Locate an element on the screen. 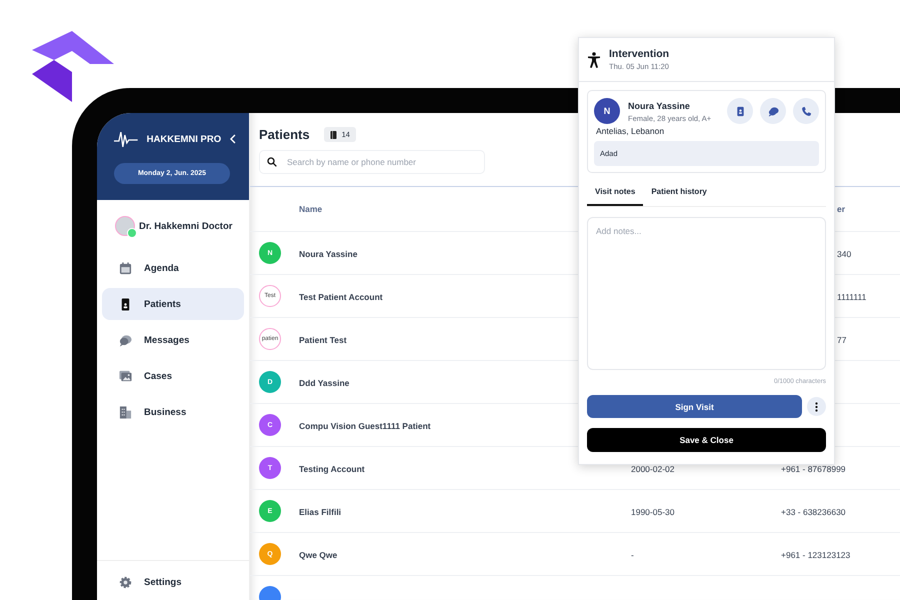  image-gallery-icon is located at coordinates (125, 376).